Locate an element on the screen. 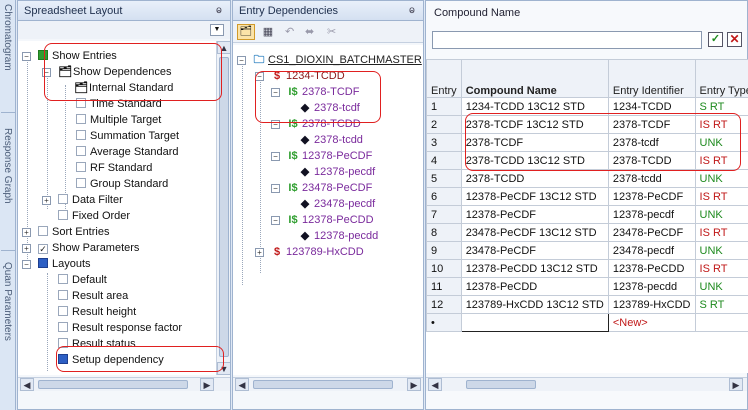 The image size is (748, 410). cell-entry-type: S RT is located at coordinates (721, 304).